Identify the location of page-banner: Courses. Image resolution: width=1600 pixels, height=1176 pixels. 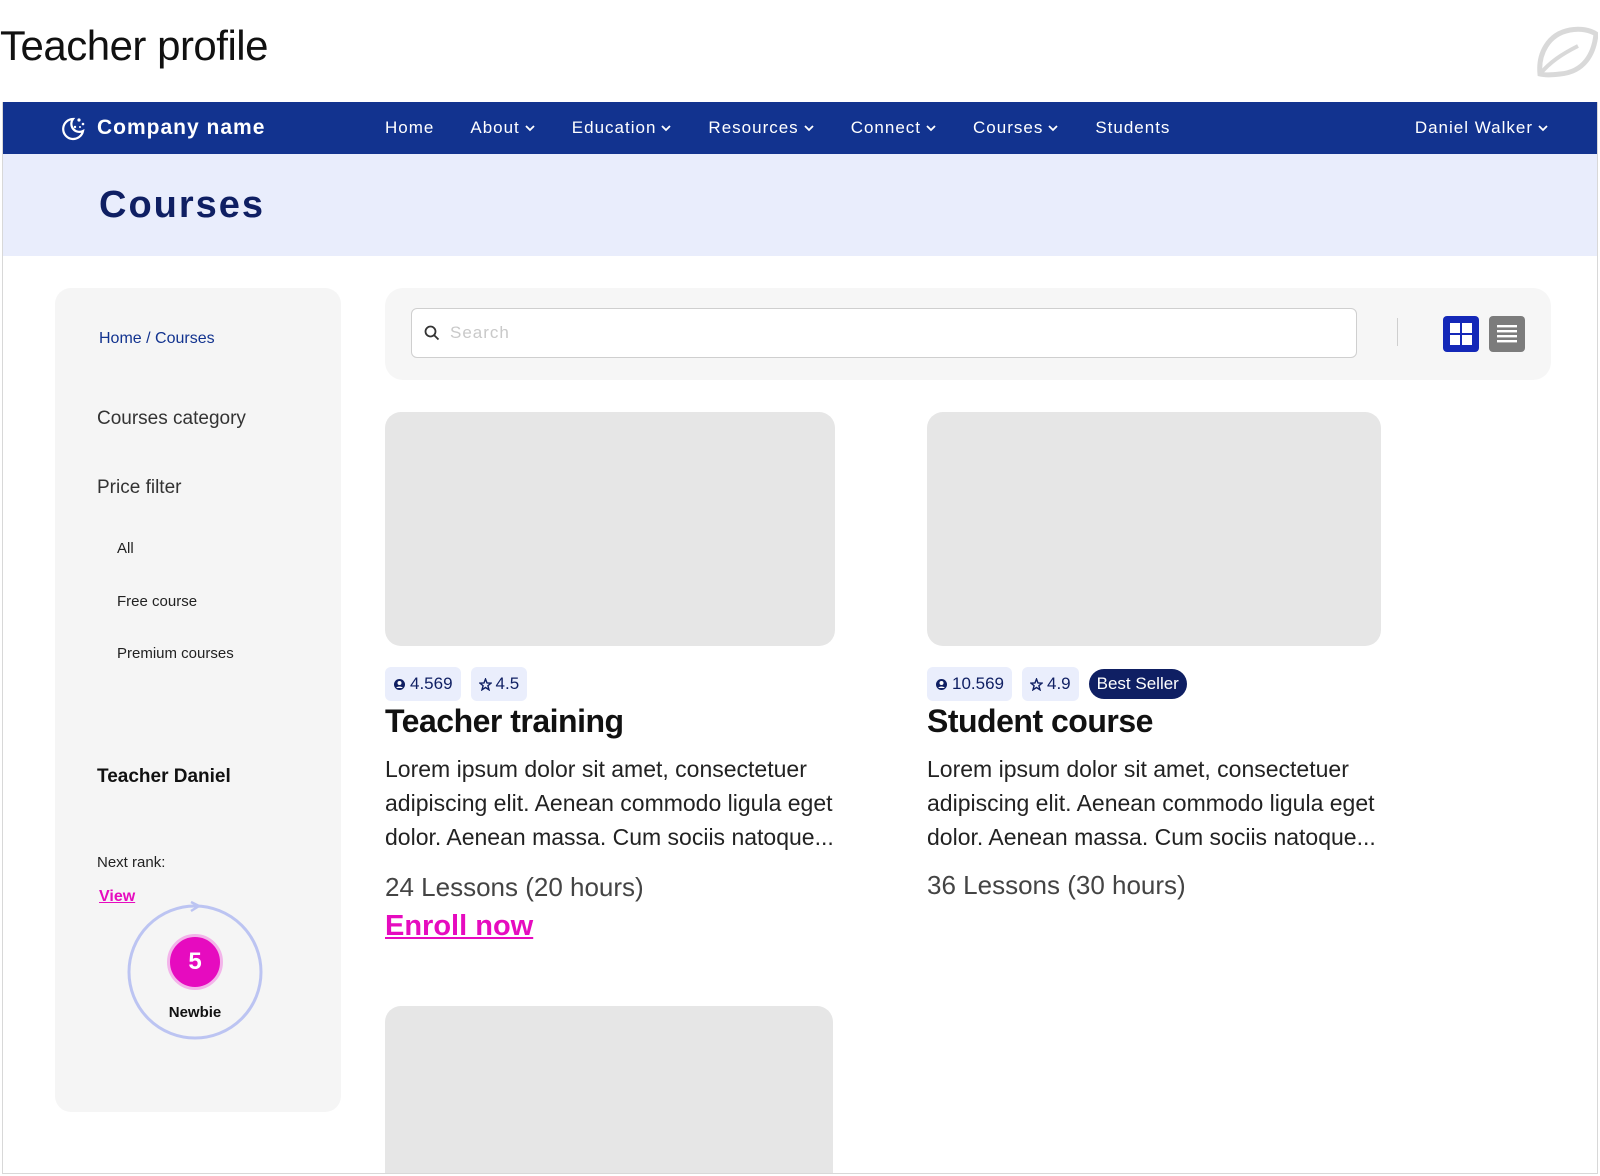
(800, 205).